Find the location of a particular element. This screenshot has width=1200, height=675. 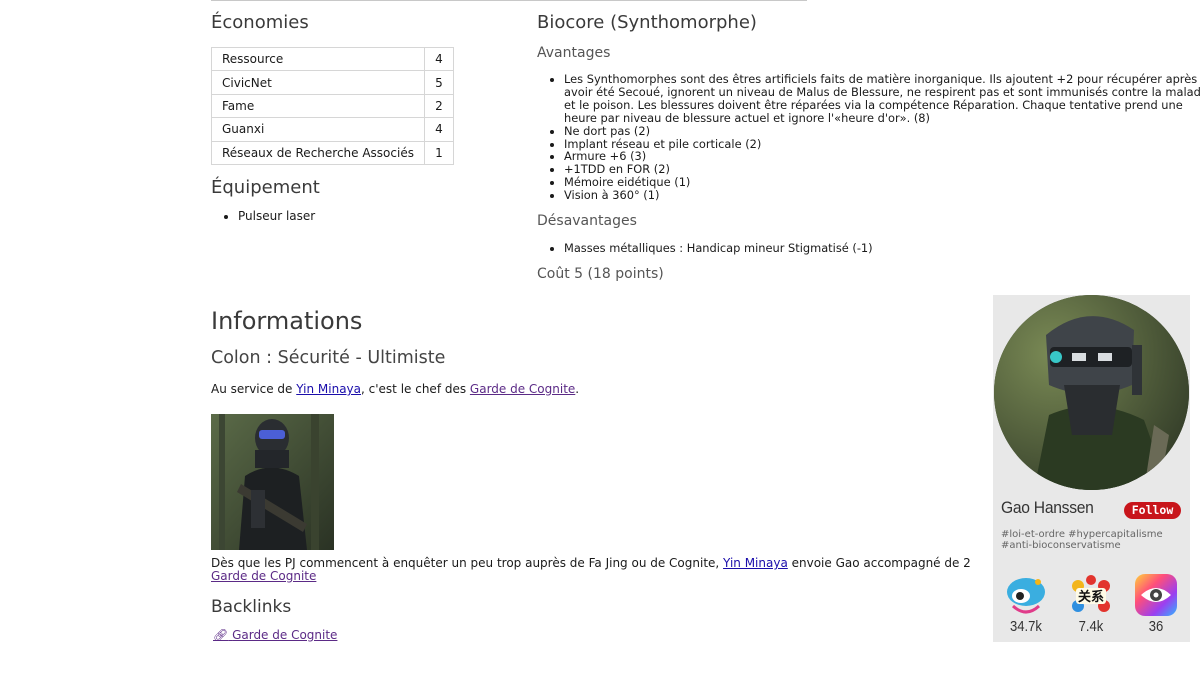

list-item: Vision à 360° (1) is located at coordinates (882, 195).